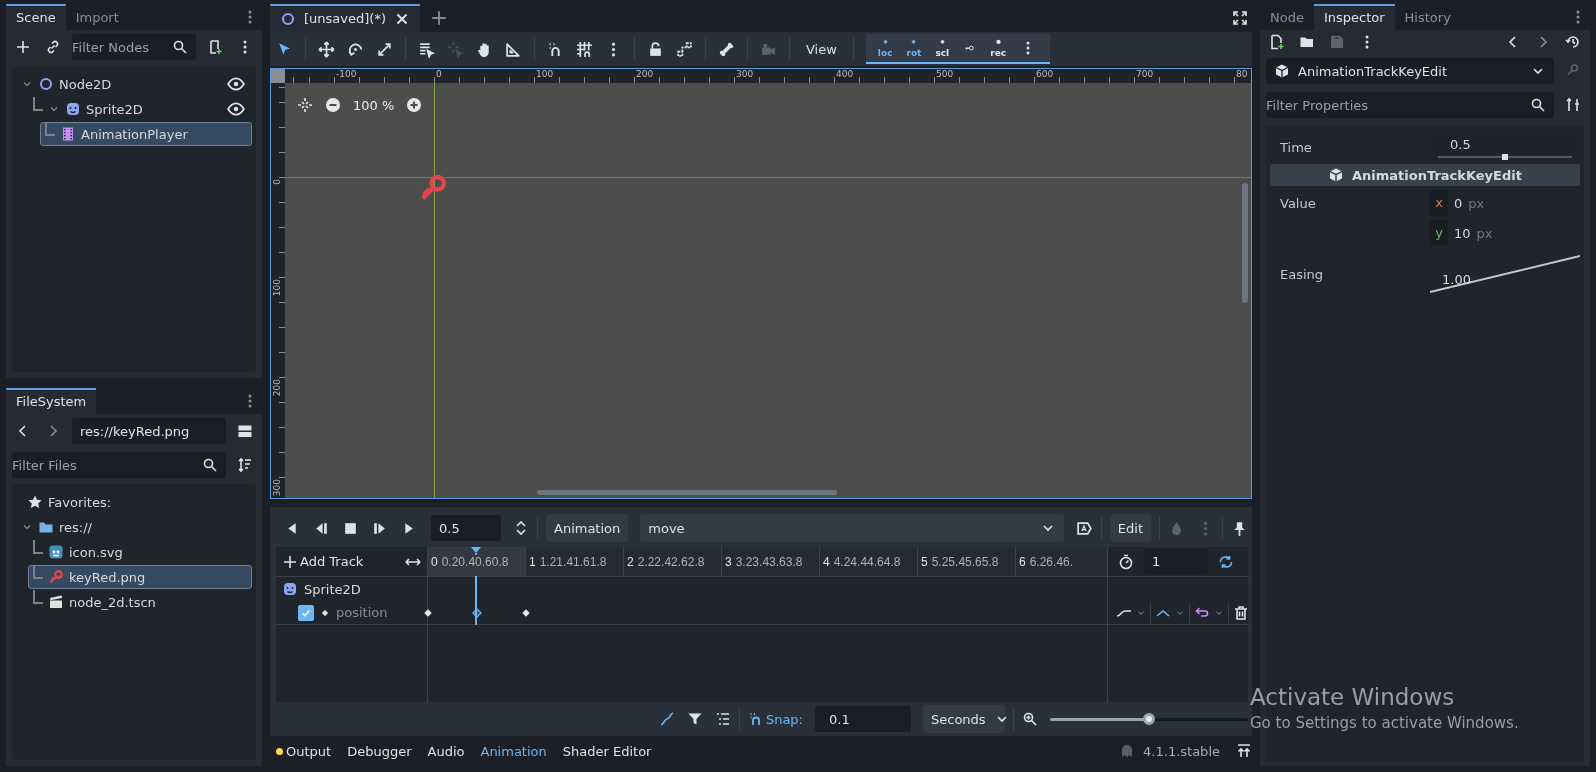 Image resolution: width=1596 pixels, height=772 pixels. I want to click on bezier-curve-icon, so click(666, 719).